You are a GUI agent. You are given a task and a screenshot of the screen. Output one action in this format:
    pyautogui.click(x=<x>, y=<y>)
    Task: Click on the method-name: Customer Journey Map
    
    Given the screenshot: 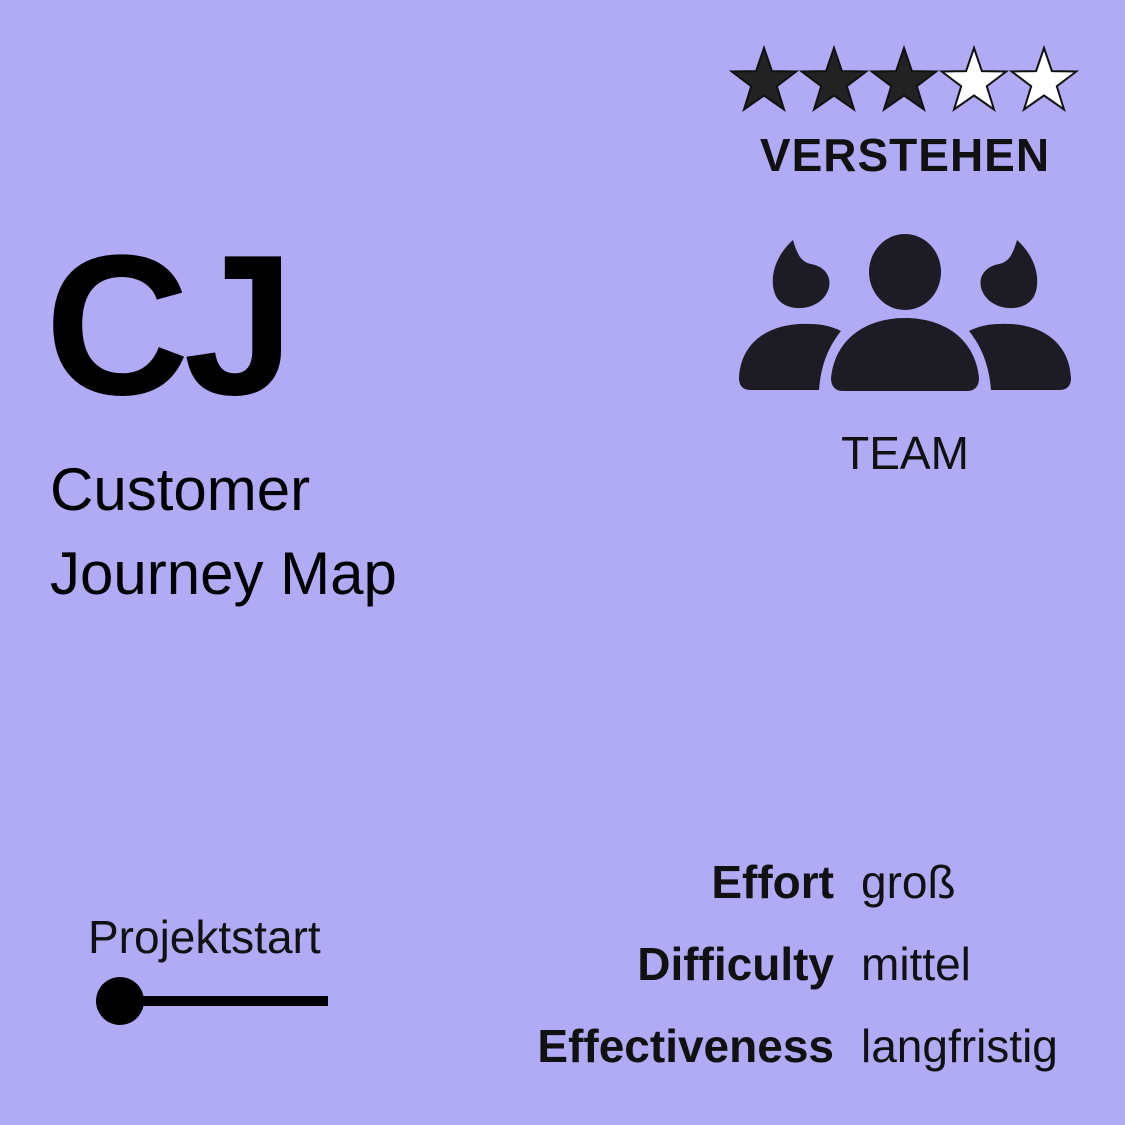 What is the action you would take?
    pyautogui.click(x=223, y=532)
    